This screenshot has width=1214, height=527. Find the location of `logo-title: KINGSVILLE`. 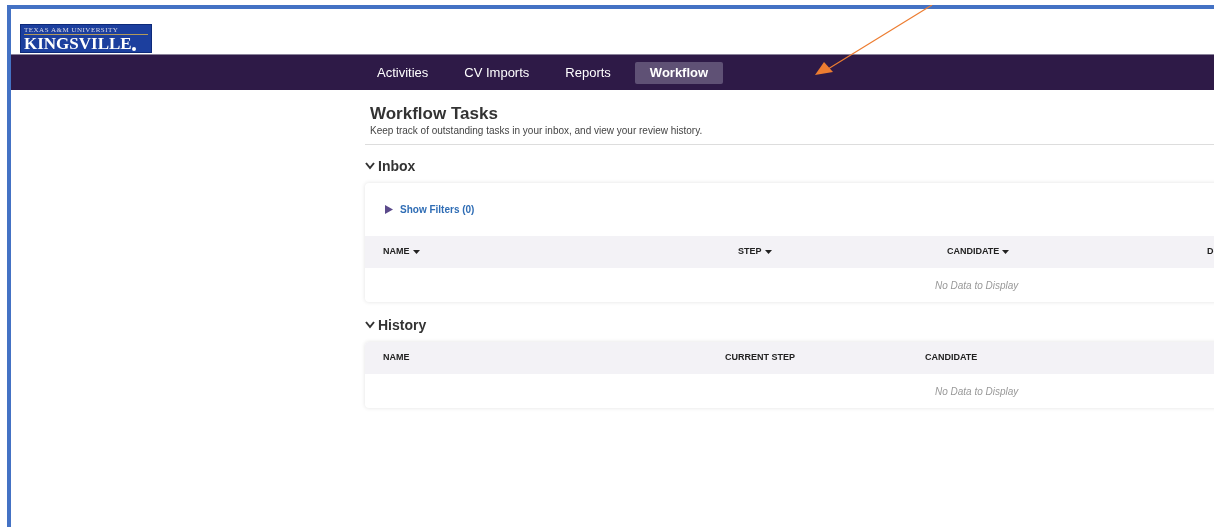

logo-title: KINGSVILLE is located at coordinates (78, 44).